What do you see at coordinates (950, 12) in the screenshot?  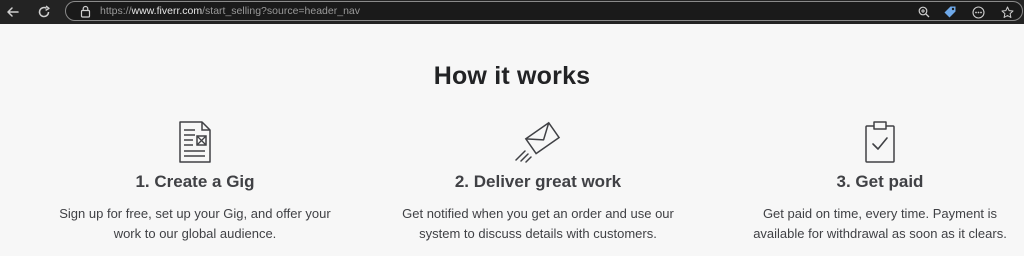 I see `tag-icon` at bounding box center [950, 12].